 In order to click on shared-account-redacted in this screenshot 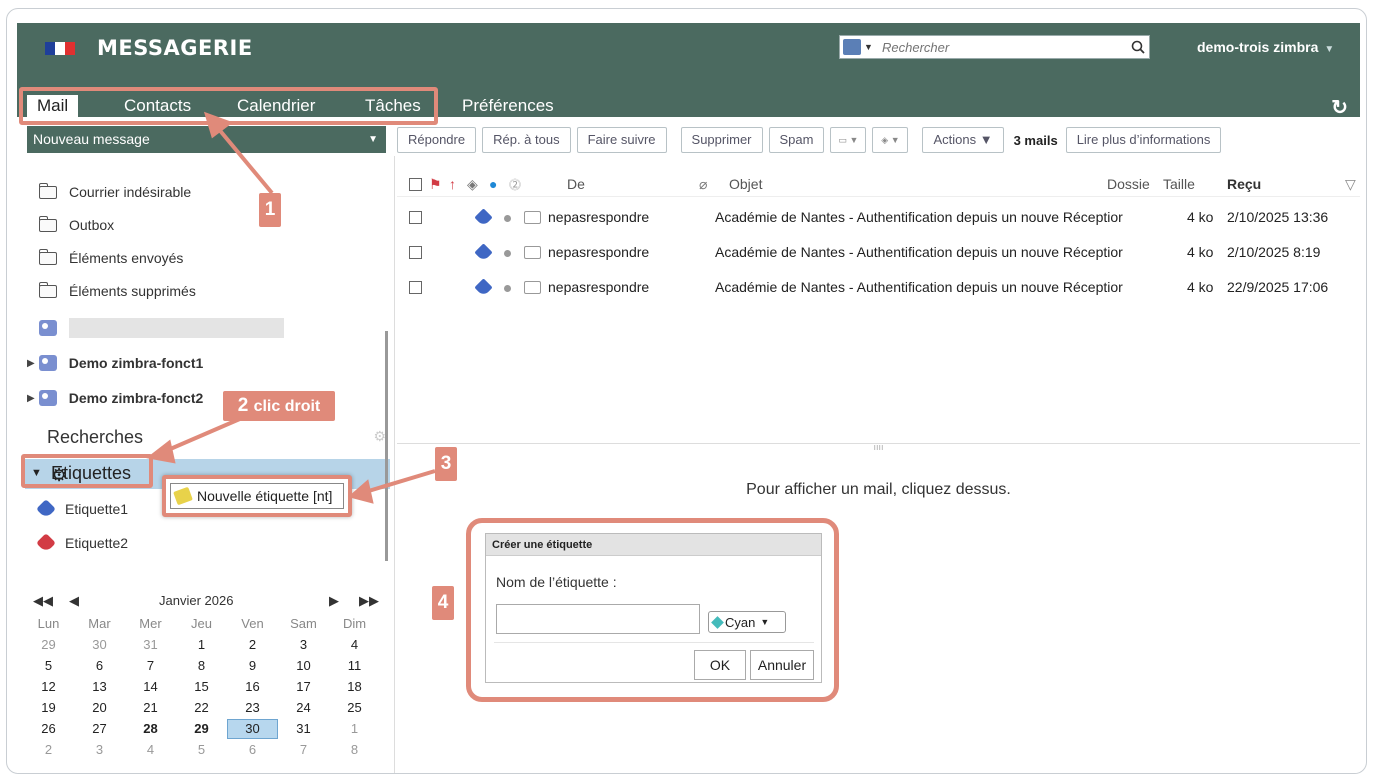, I will do `click(54, 328)`.